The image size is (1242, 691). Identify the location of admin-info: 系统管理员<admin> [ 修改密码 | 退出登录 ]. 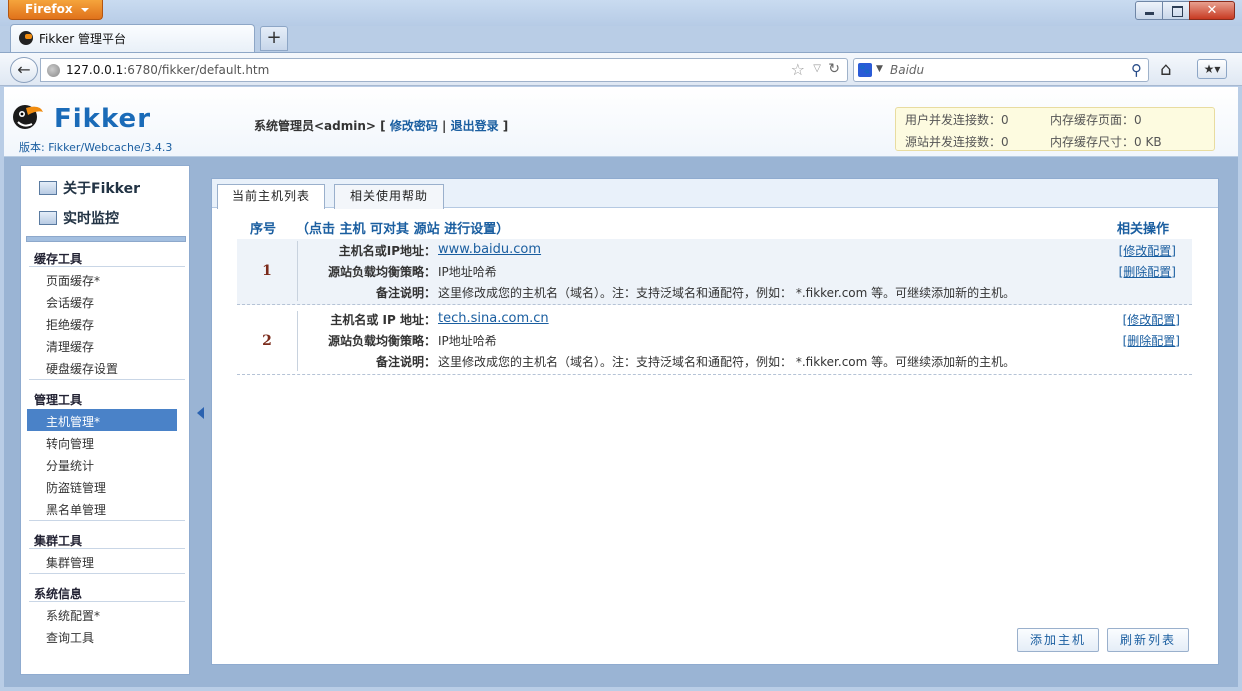
(381, 125).